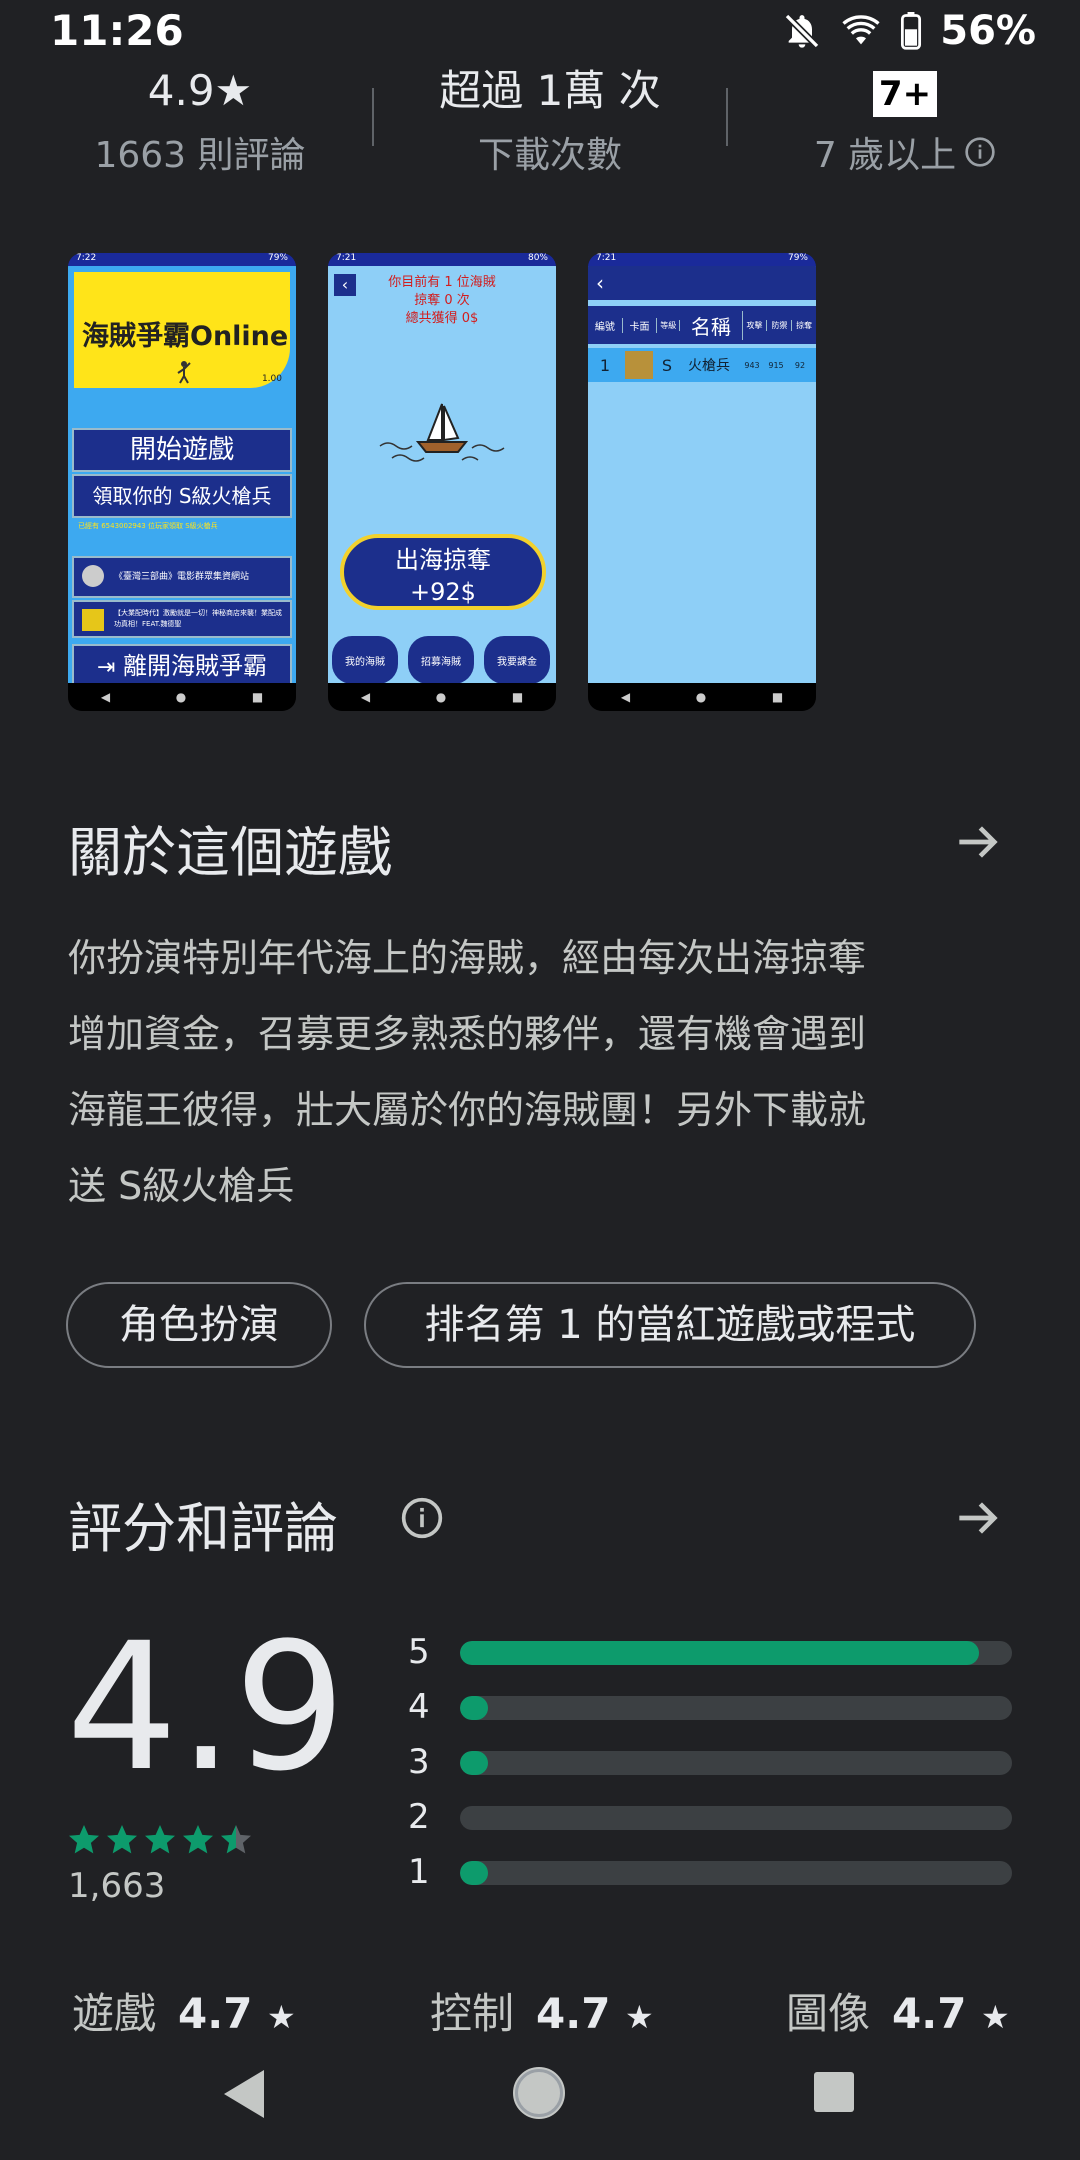 The height and width of the screenshot is (2160, 1080). I want to click on my-pirates-label: 我的海賊, so click(365, 662).